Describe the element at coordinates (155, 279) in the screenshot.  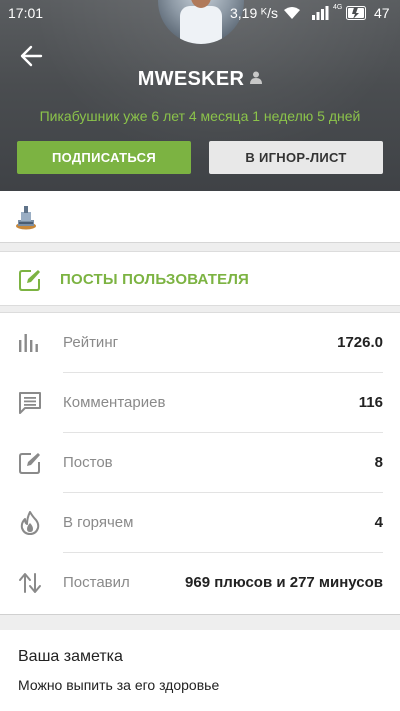
I see `user-posts-label: ПОСТЫ ПОЛЬЗОВАТЕЛЯ` at that location.